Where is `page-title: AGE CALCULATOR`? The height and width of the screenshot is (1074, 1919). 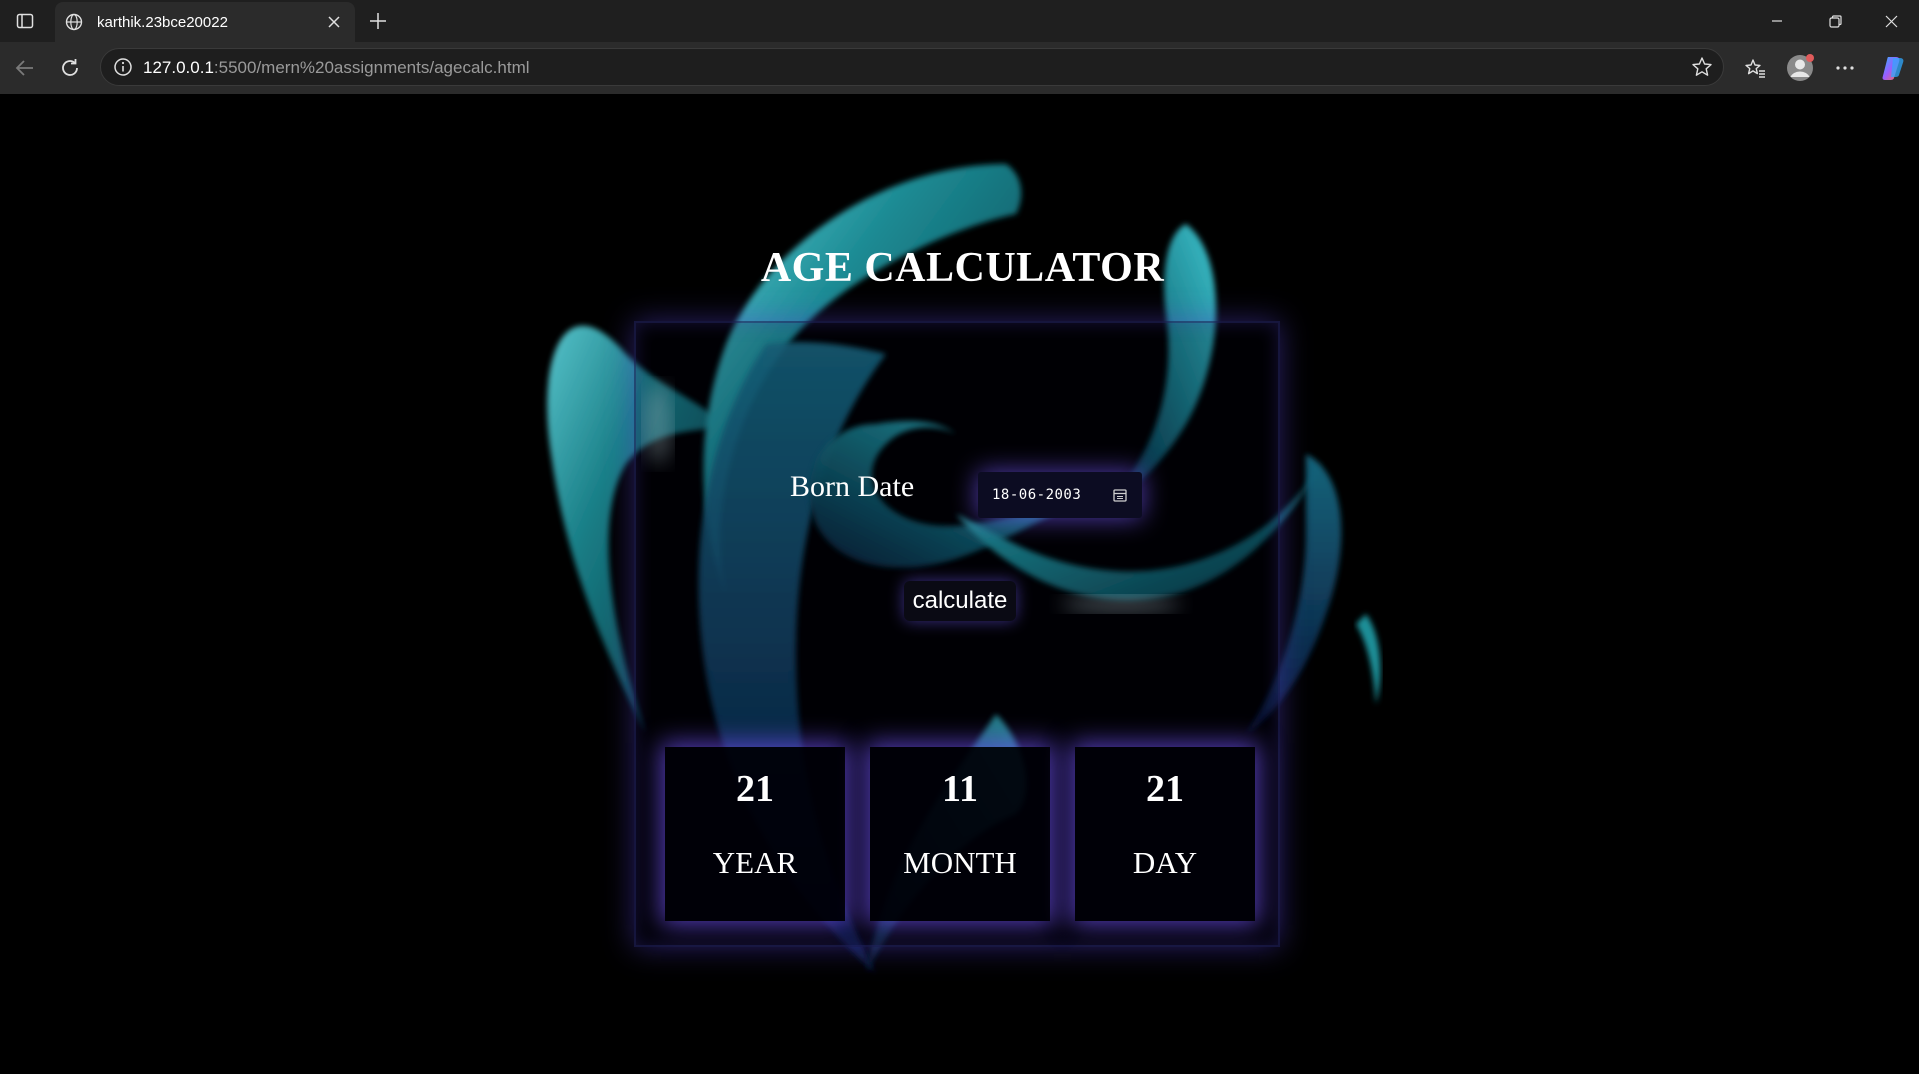
page-title: AGE CALCULATOR is located at coordinates (962, 268).